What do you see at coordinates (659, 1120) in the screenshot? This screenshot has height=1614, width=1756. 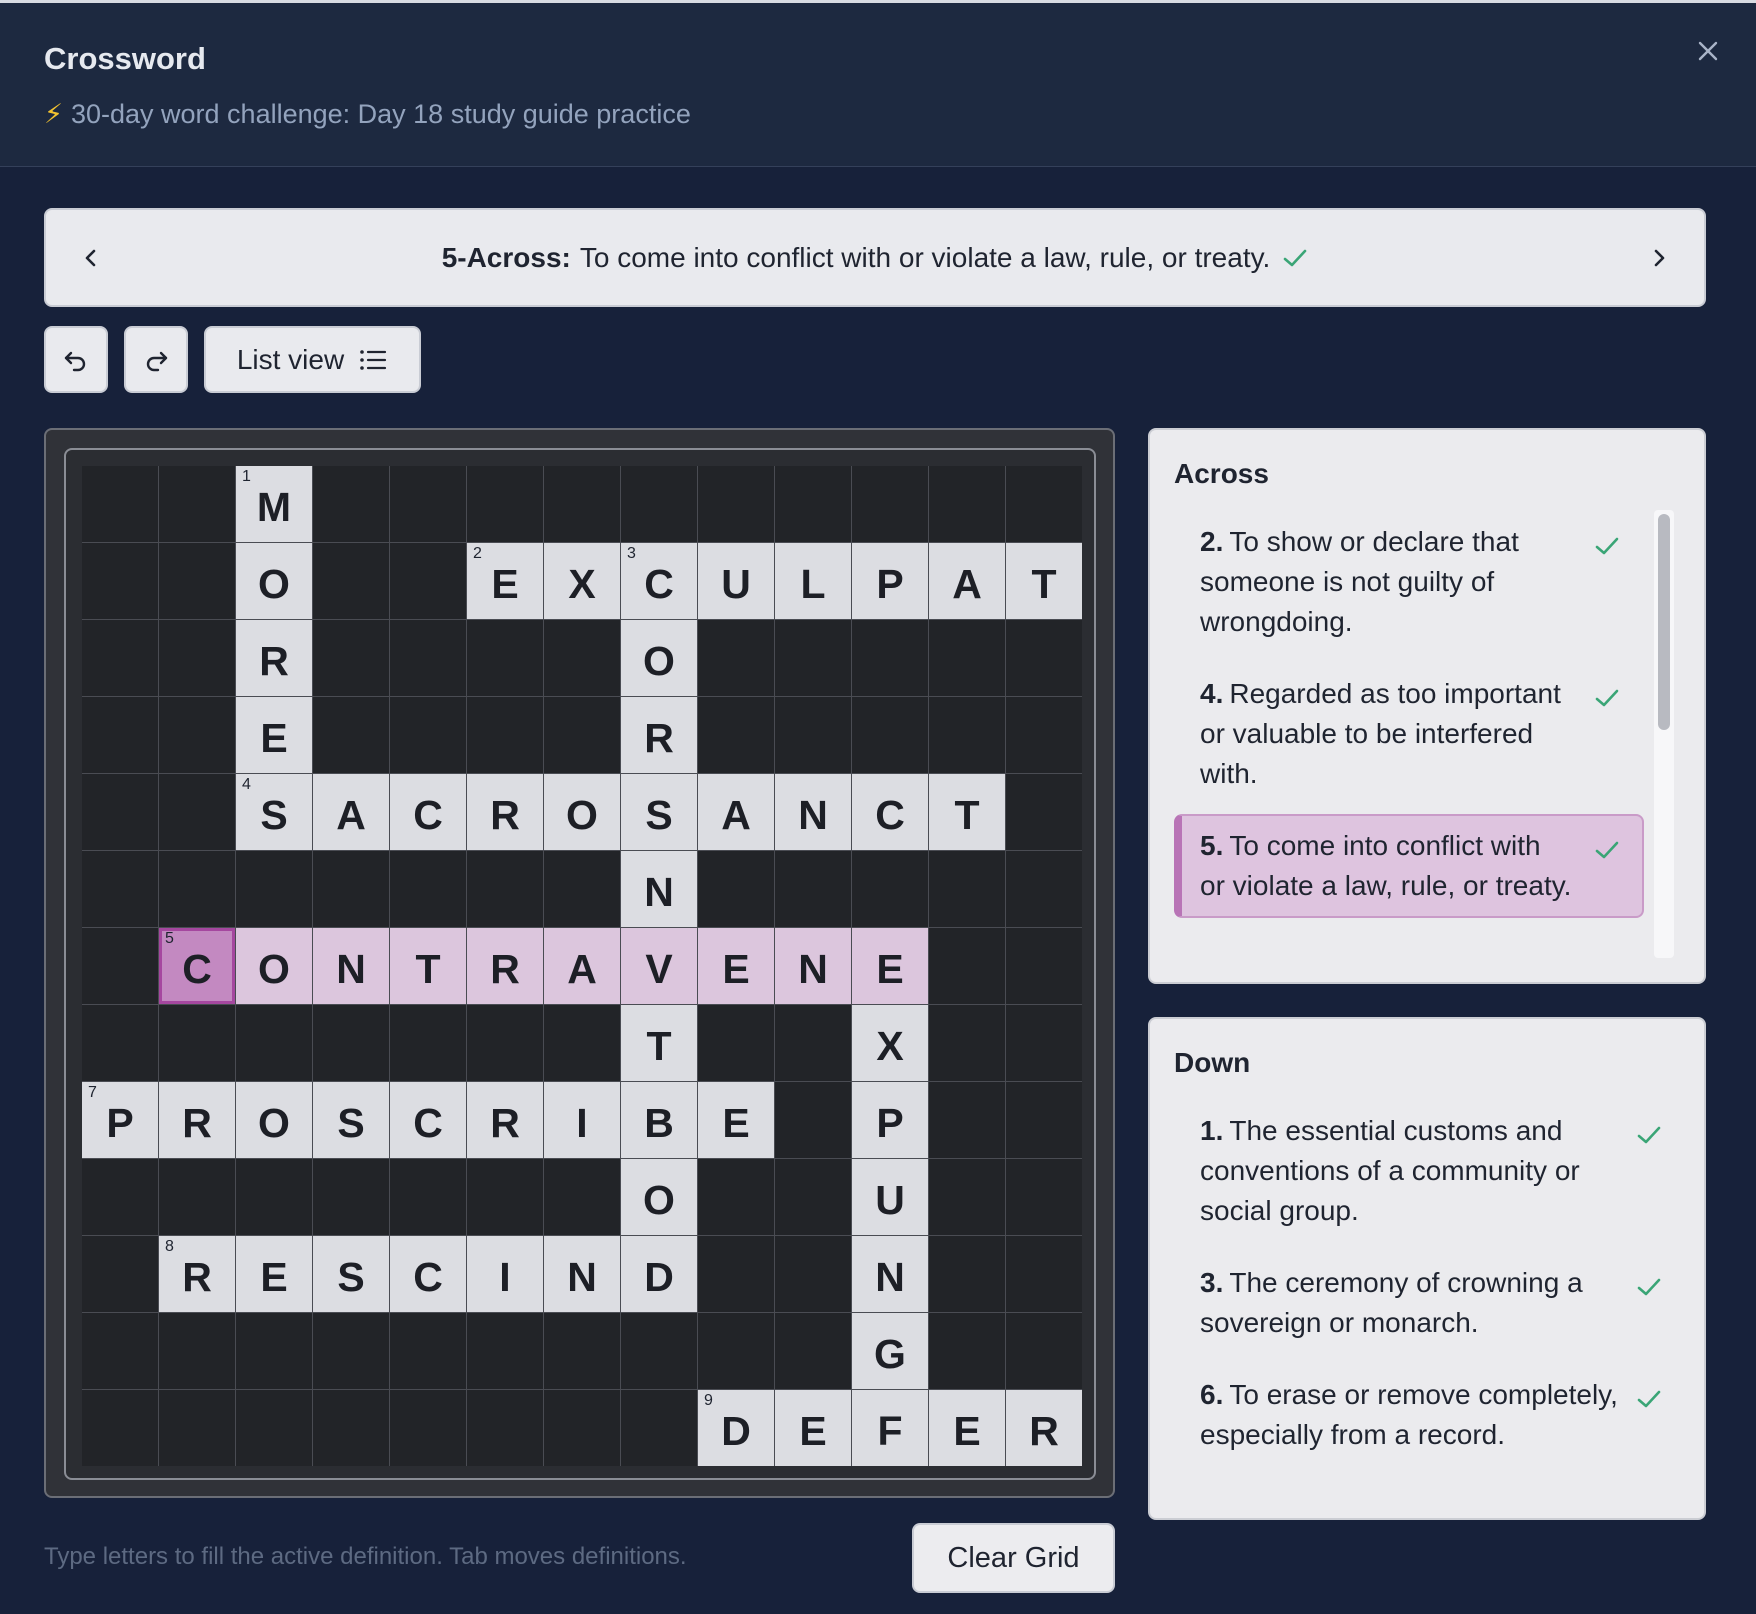 I see `letter-cell: B` at bounding box center [659, 1120].